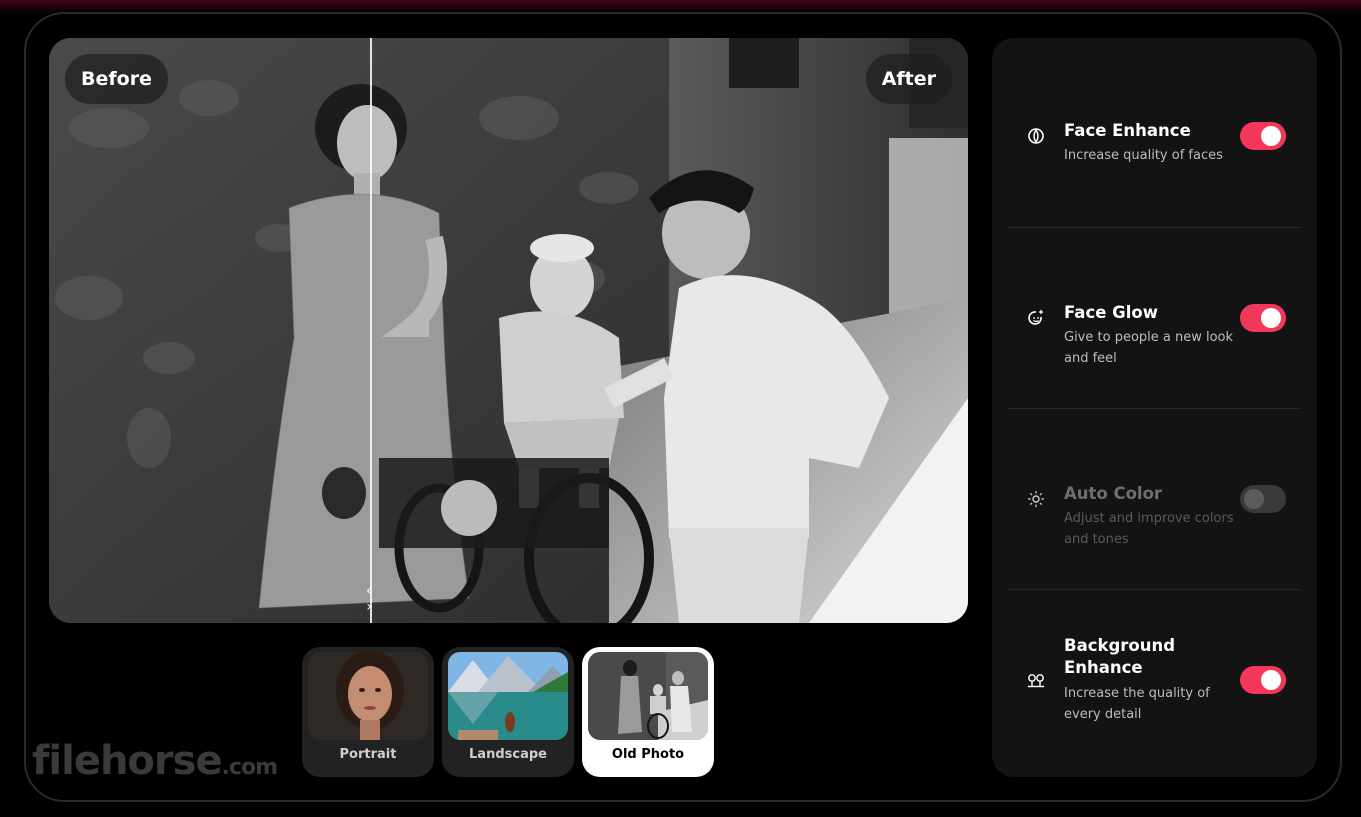 The height and width of the screenshot is (817, 1361). Describe the element at coordinates (1035, 317) in the screenshot. I see `face-glow-icon` at that location.